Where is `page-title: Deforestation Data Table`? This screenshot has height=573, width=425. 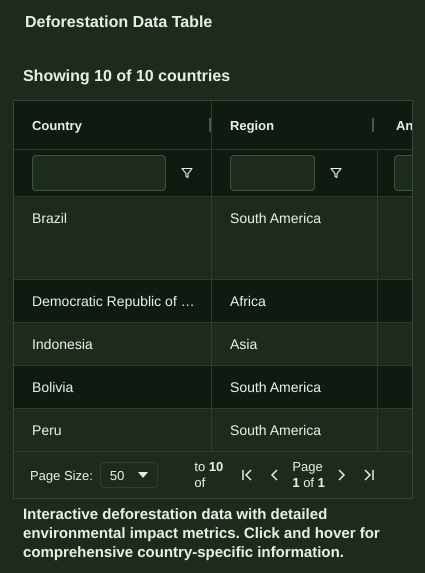
page-title: Deforestation Data Table is located at coordinates (119, 23).